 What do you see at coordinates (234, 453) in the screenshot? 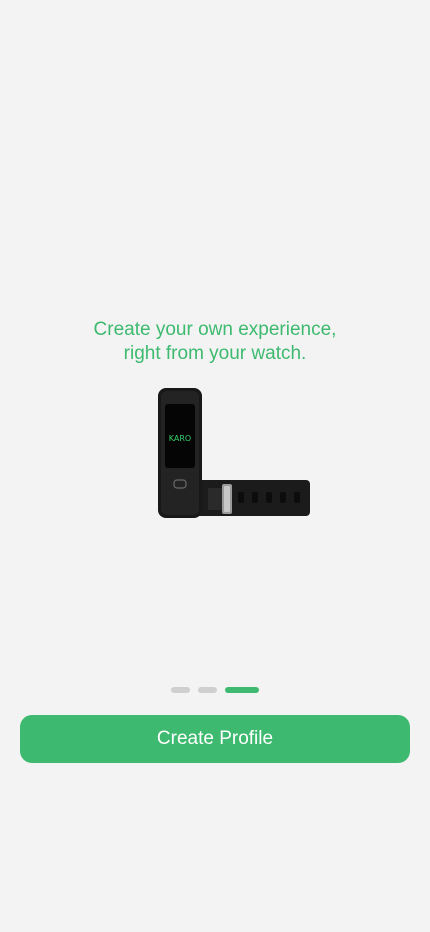
I see `fitness-band-image: KARO` at bounding box center [234, 453].